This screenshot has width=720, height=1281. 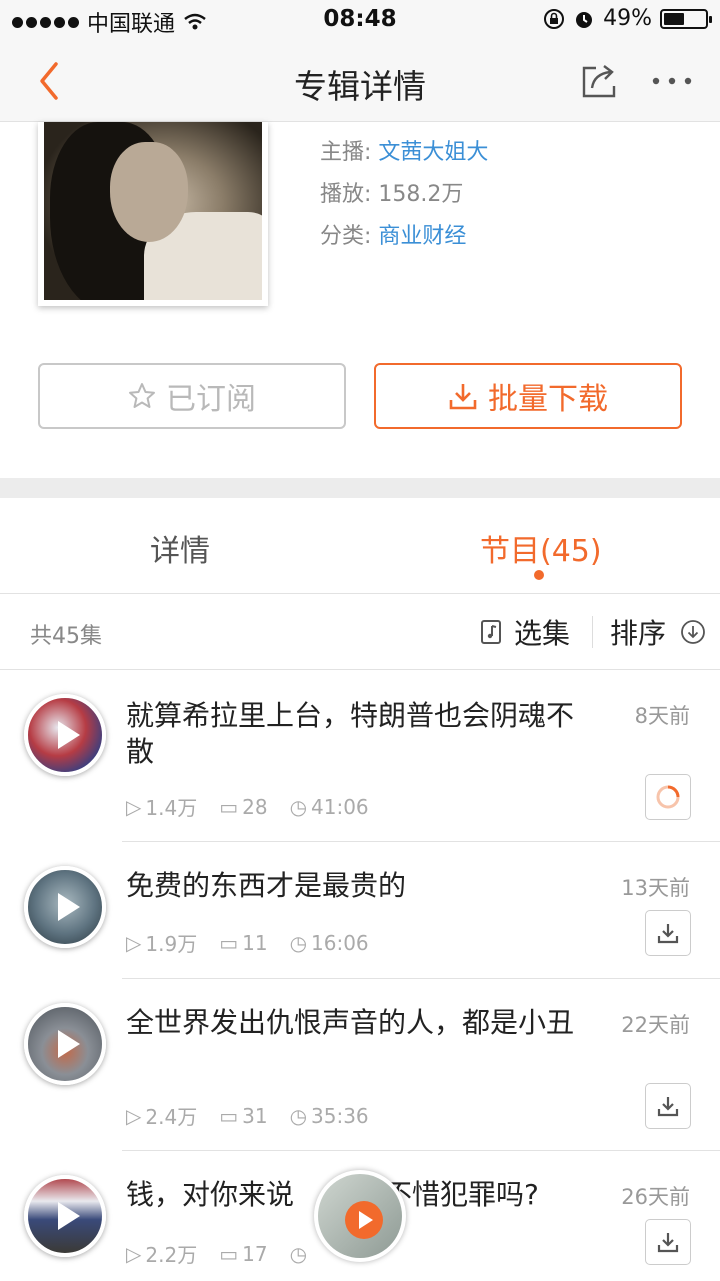 I want to click on now-playing-button, so click(x=360, y=1216).